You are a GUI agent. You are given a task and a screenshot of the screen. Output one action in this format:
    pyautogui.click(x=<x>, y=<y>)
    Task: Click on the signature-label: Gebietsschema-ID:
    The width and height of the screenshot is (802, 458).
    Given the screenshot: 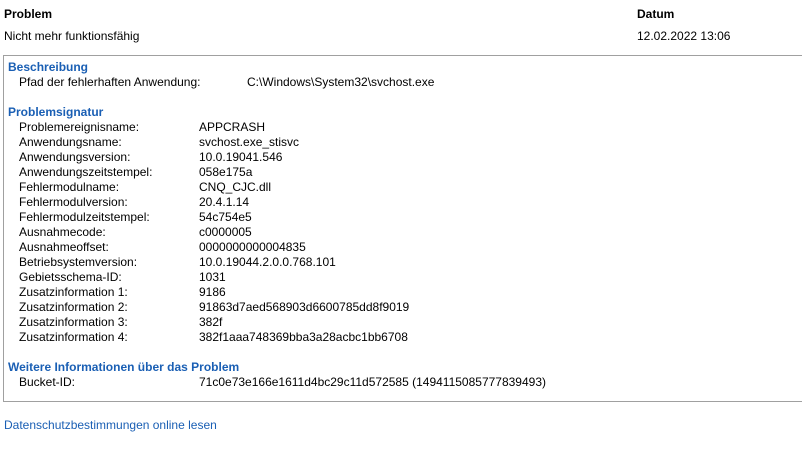 What is the action you would take?
    pyautogui.click(x=70, y=277)
    